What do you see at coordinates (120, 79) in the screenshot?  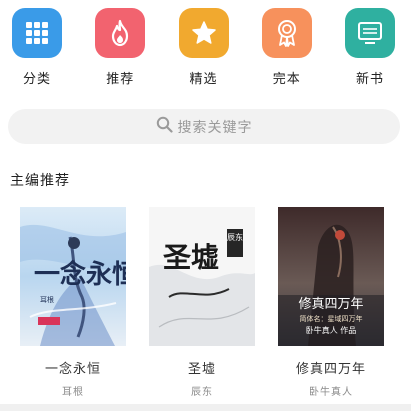 I see `category-label: 推荐` at bounding box center [120, 79].